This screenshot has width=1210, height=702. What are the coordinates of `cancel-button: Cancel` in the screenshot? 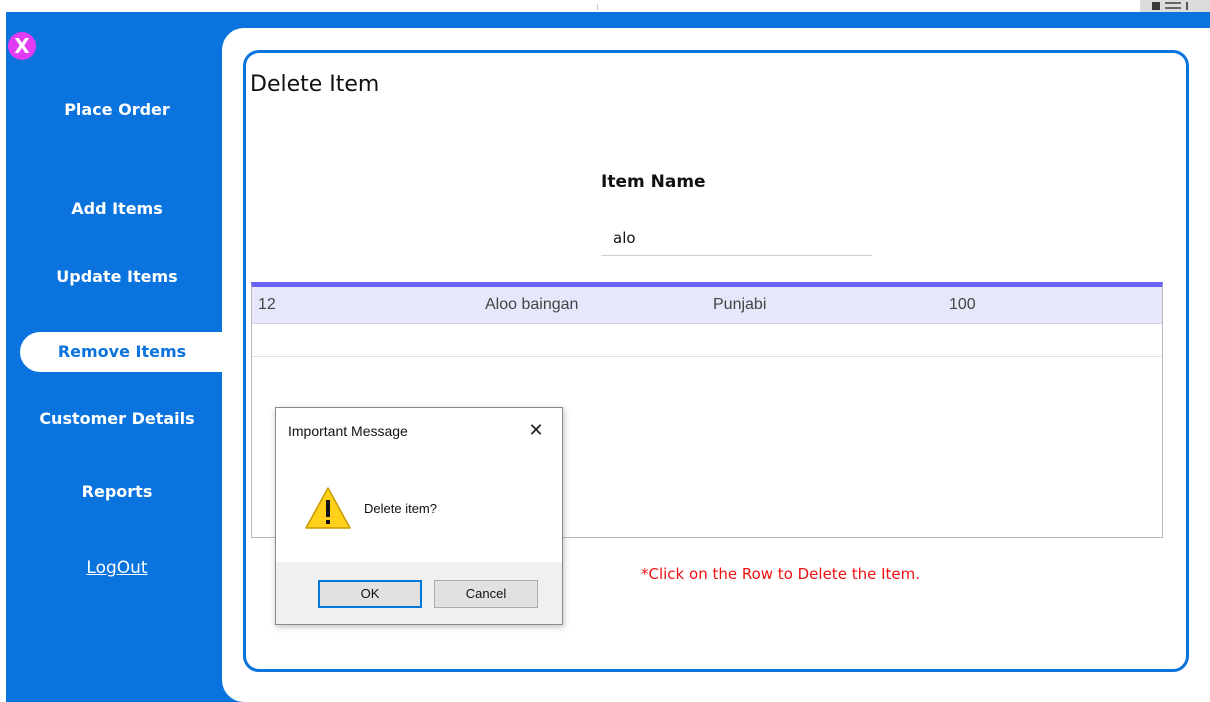 It's located at (486, 594).